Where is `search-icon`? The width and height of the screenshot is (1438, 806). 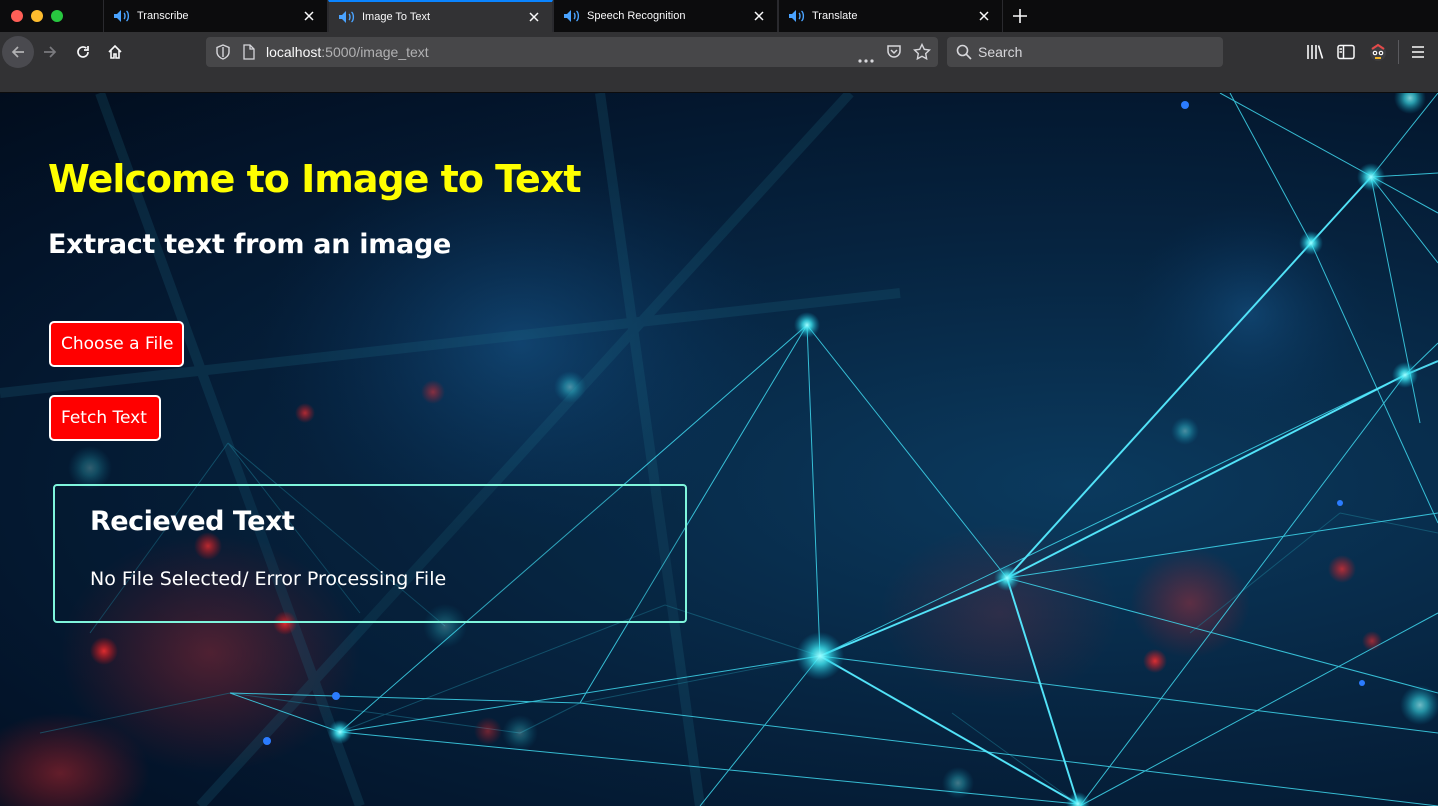
search-icon is located at coordinates (964, 54).